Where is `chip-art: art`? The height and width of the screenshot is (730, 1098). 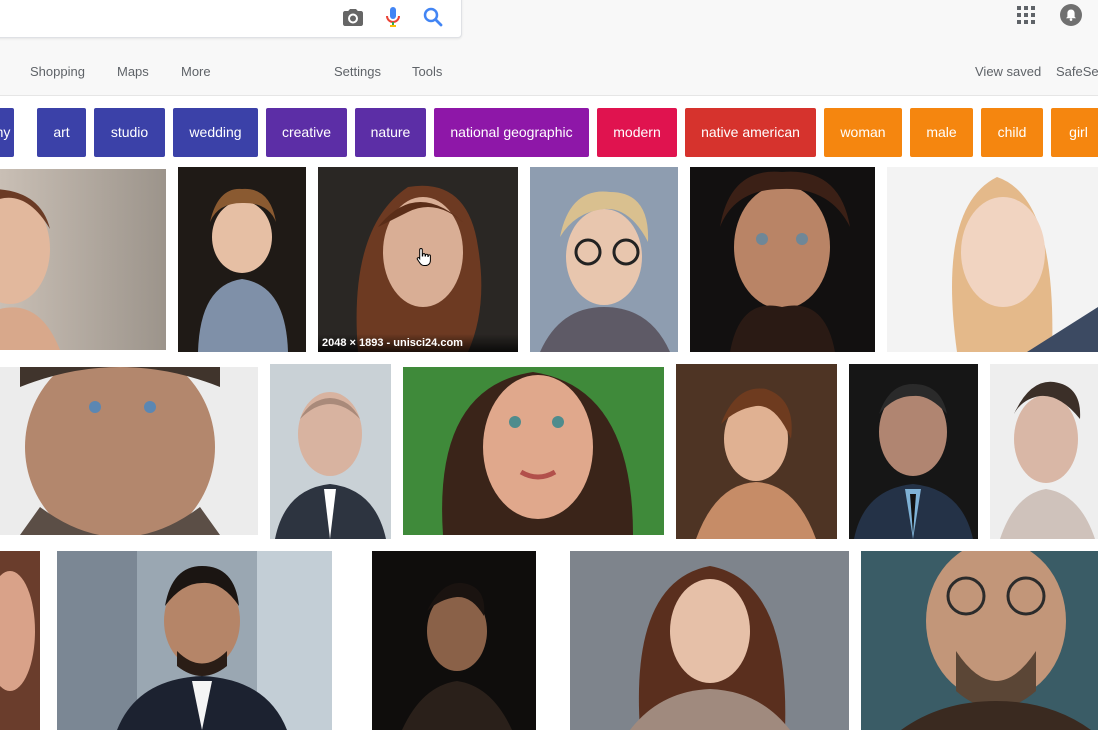
chip-art: art is located at coordinates (61, 132).